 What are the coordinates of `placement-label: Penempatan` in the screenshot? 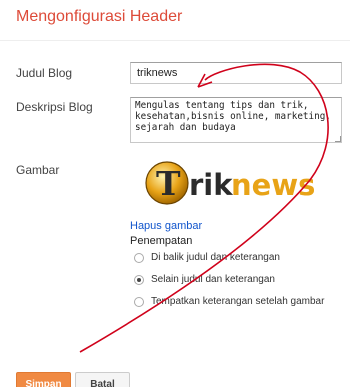 It's located at (161, 241).